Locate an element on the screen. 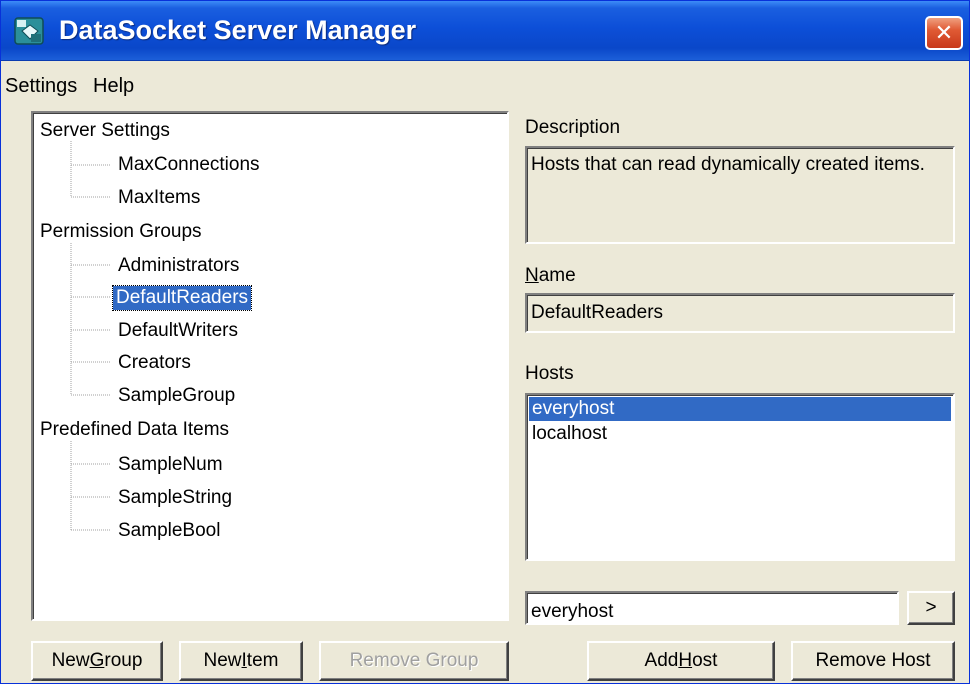 The width and height of the screenshot is (970, 684). add-host-label-key: H is located at coordinates (685, 660).